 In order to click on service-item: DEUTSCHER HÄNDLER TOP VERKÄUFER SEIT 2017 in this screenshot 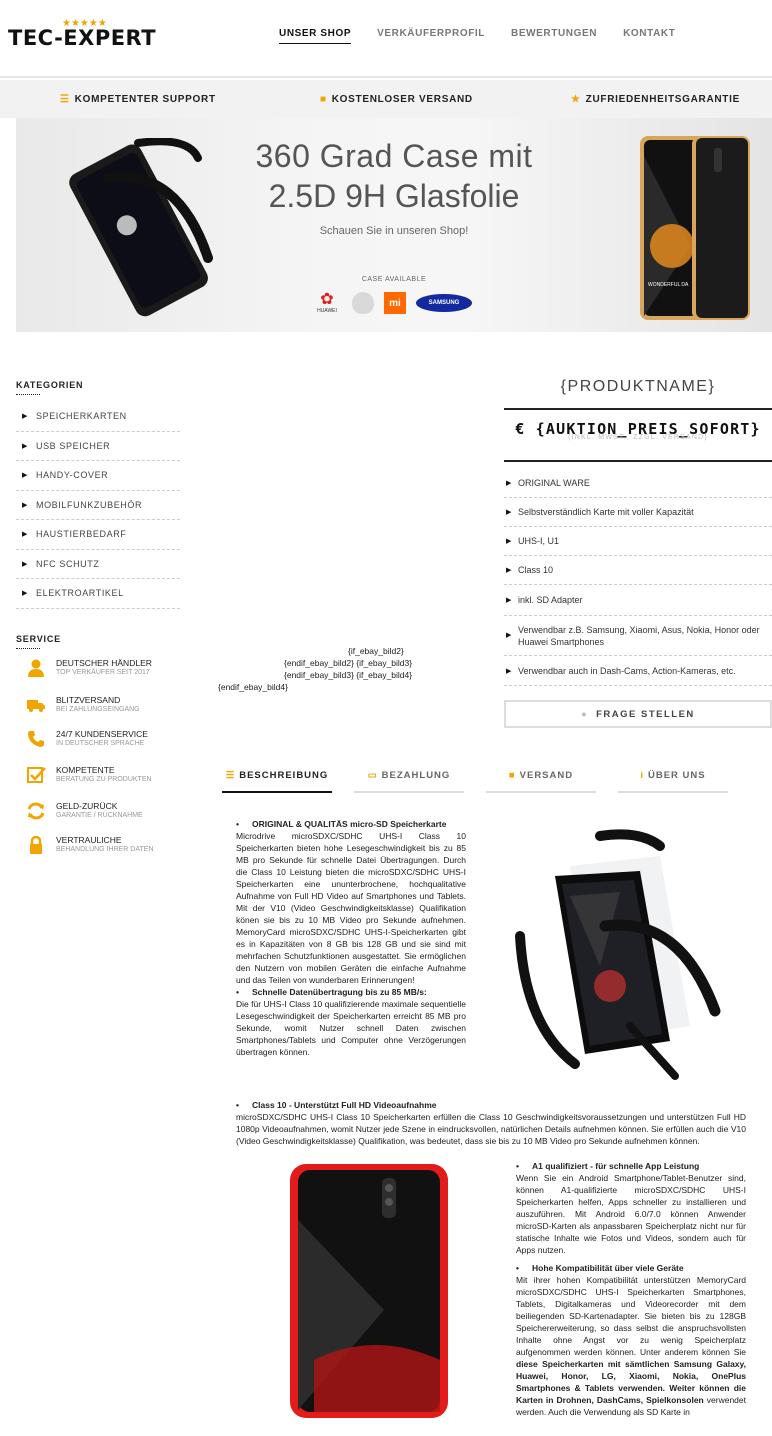, I will do `click(89, 668)`.